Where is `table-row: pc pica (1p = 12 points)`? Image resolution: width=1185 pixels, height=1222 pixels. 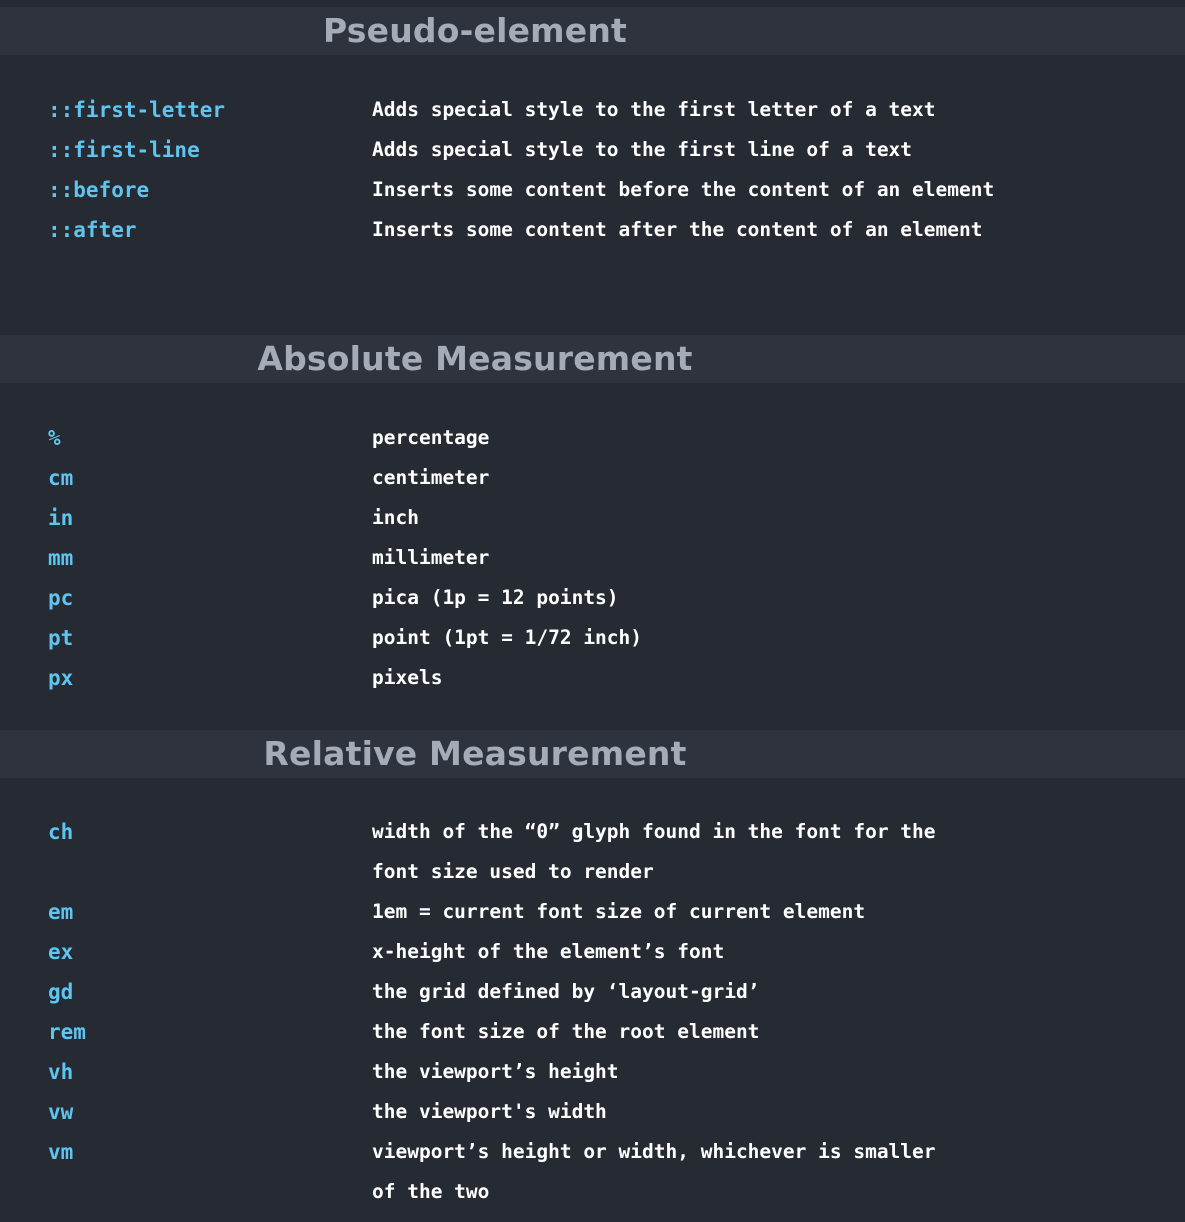 table-row: pc pica (1p = 12 points) is located at coordinates (592, 598).